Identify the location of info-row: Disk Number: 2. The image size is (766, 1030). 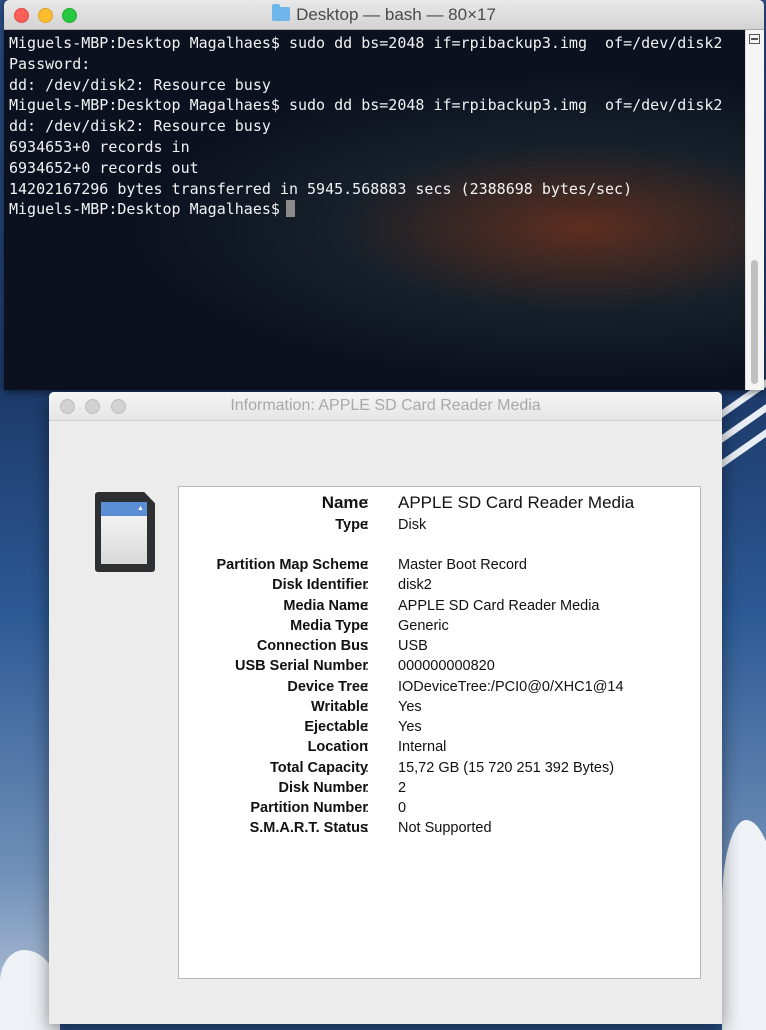
(440, 790).